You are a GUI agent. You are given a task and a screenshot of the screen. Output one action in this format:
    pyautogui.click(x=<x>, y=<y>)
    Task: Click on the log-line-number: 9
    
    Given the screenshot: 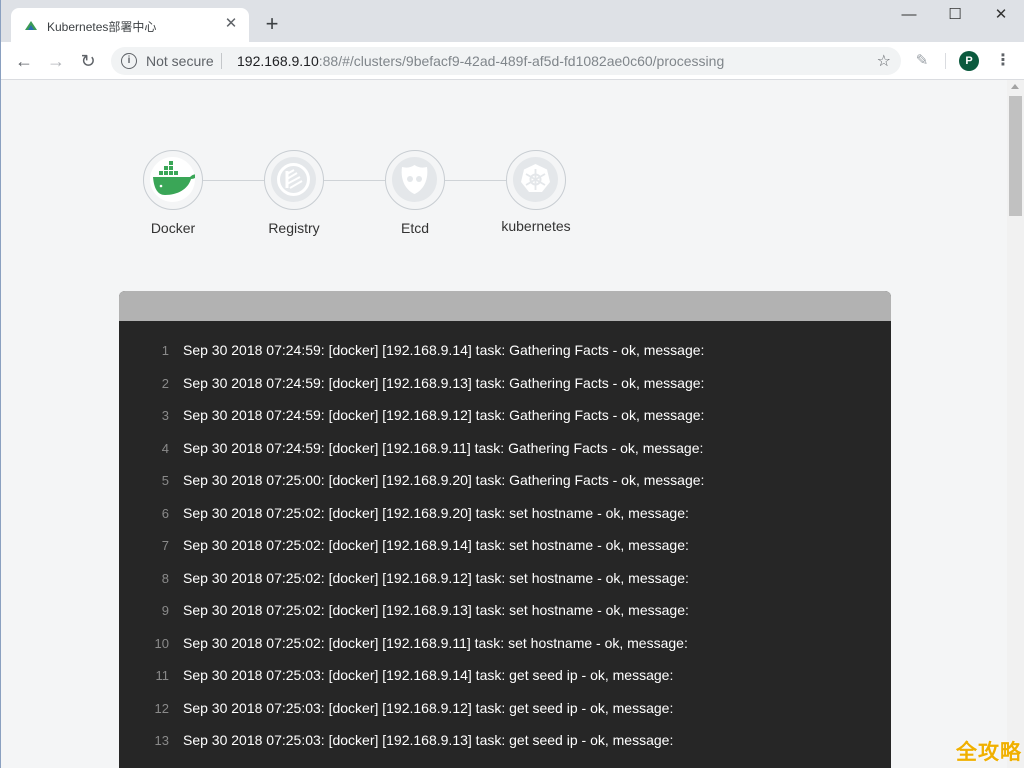 What is the action you would take?
    pyautogui.click(x=165, y=610)
    